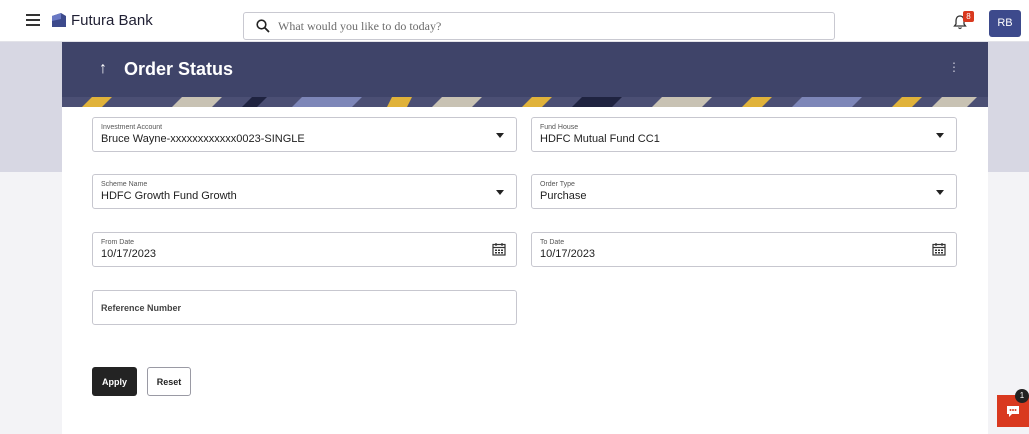 The image size is (1029, 434). Describe the element at coordinates (114, 381) in the screenshot. I see `apply-button: Apply` at that location.